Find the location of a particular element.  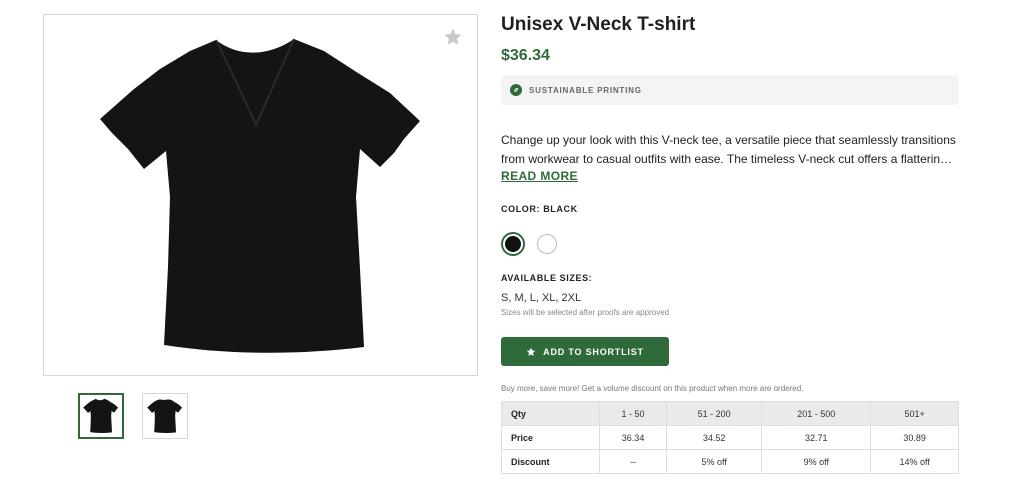

thumbnail-front is located at coordinates (101, 416).